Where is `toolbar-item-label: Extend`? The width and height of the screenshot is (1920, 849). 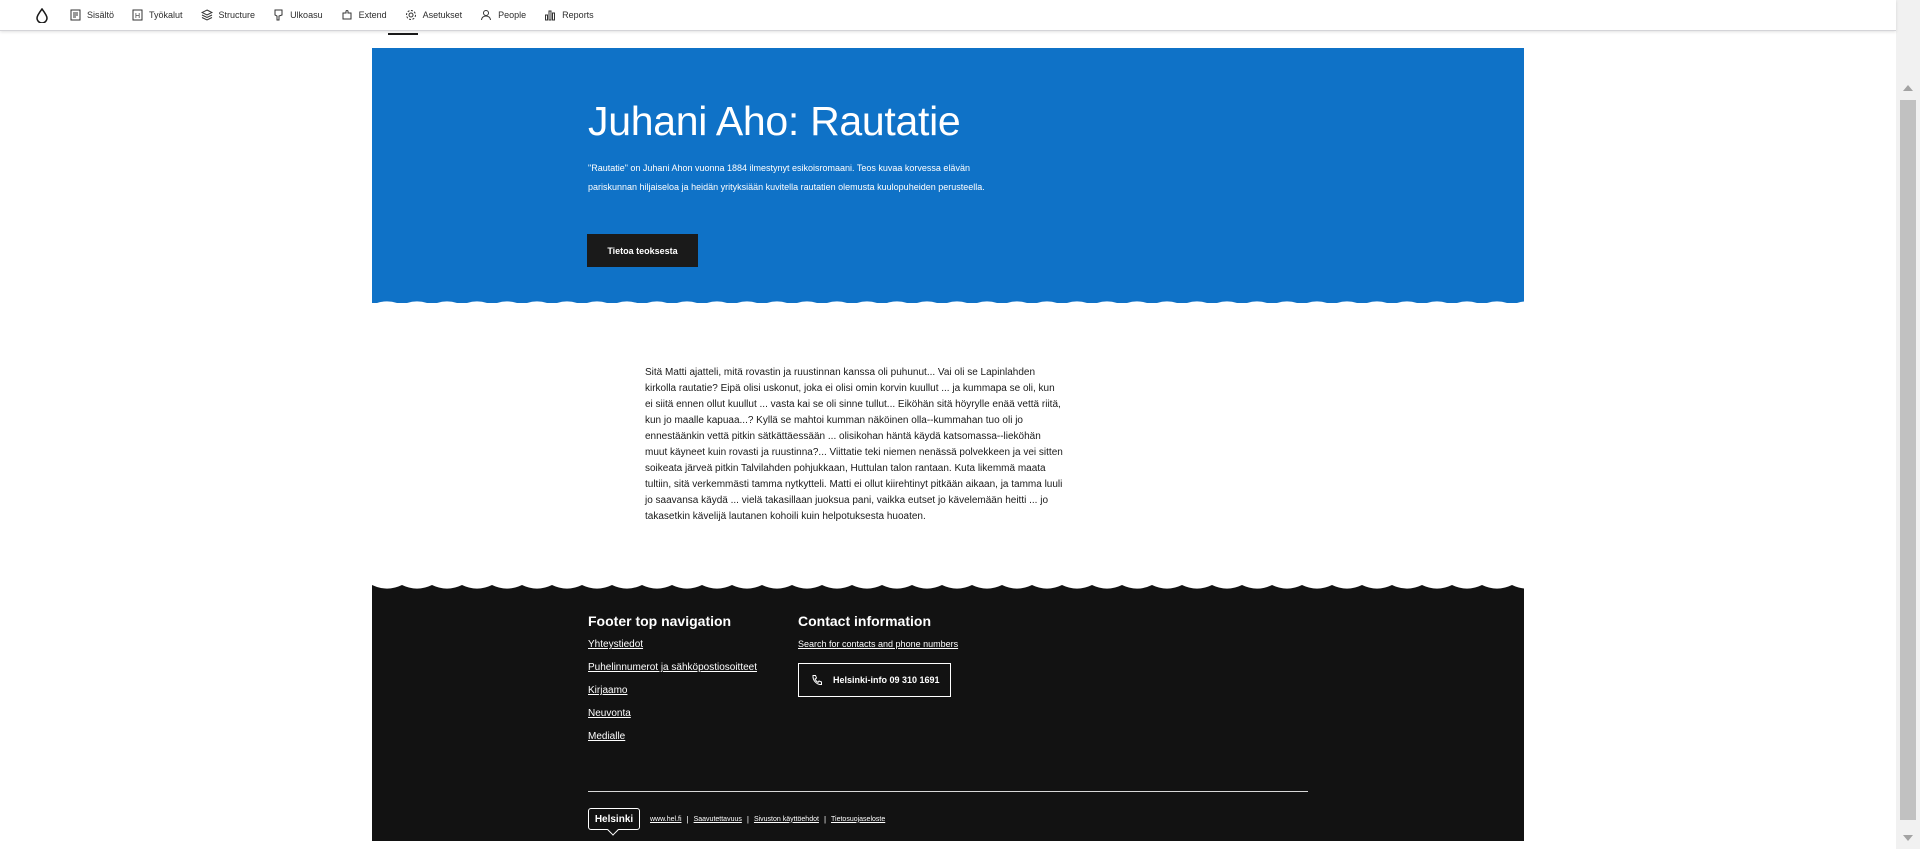 toolbar-item-label: Extend is located at coordinates (372, 15).